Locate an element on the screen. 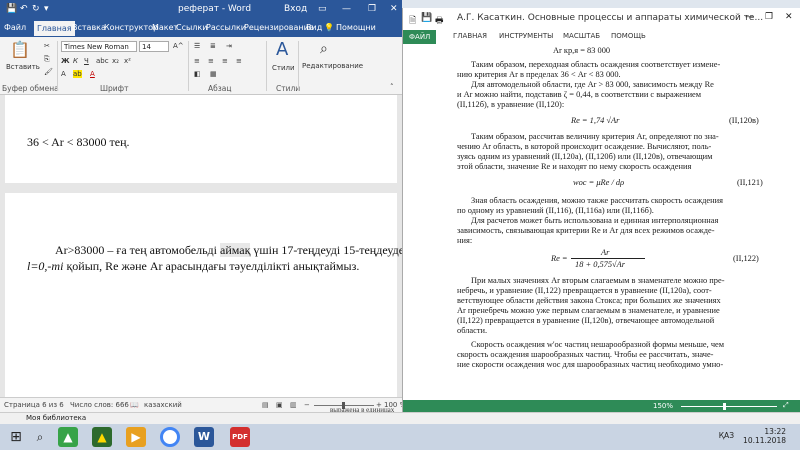 This screenshot has height=450, width=800. chrome-icon is located at coordinates (170, 437).